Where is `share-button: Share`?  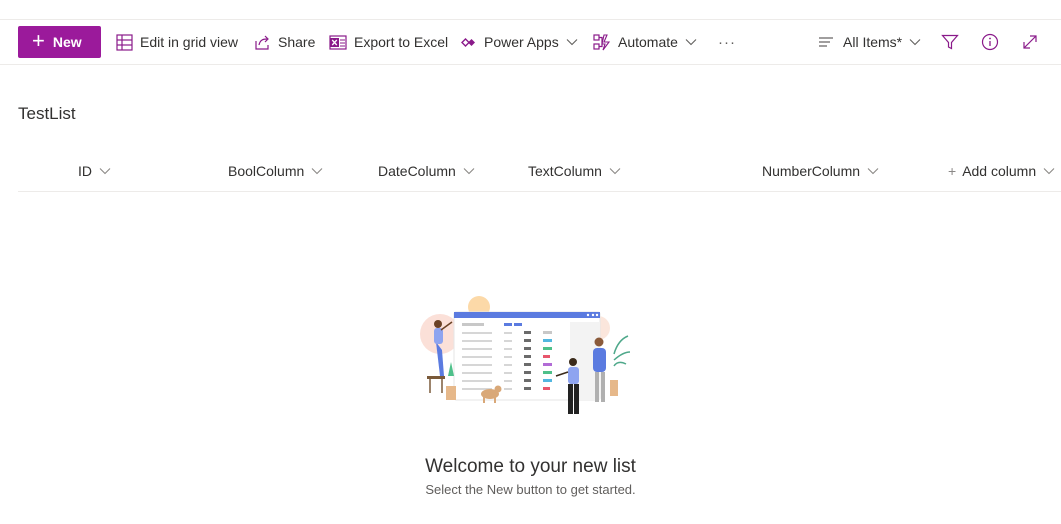
share-button: Share is located at coordinates (284, 42).